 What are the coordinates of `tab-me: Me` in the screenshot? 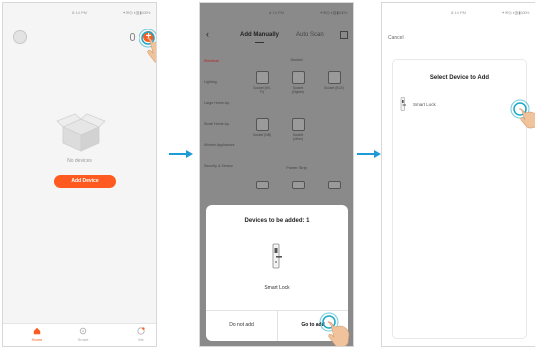 It's located at (138, 334).